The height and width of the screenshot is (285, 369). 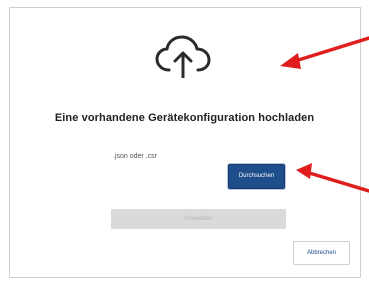 I want to click on browse-button: Durchsuchen, so click(x=256, y=176).